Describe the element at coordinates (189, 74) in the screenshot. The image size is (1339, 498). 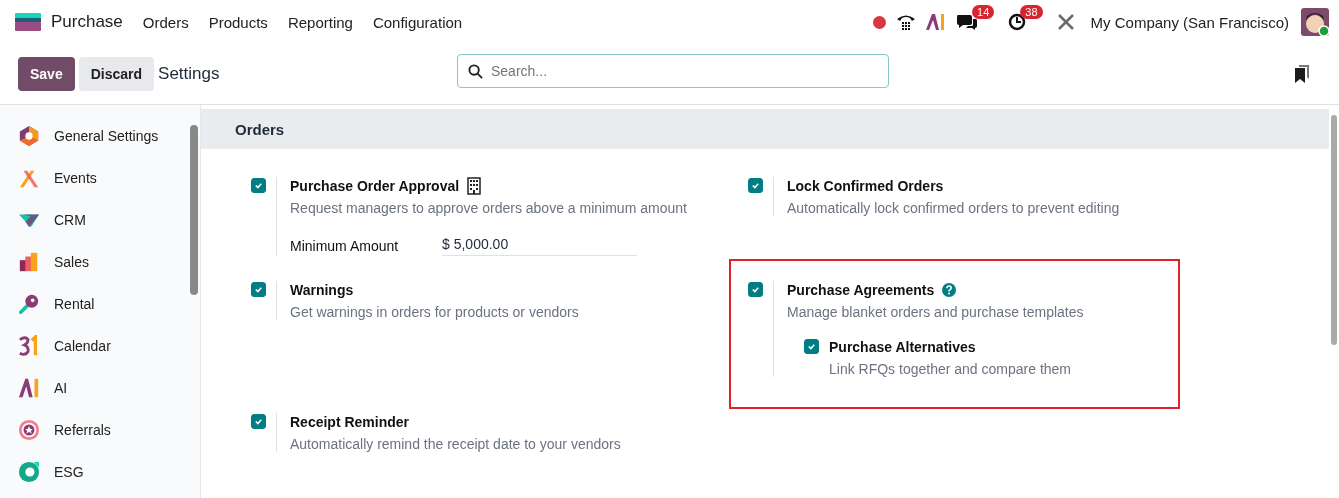
I see `page-title: Settings` at that location.